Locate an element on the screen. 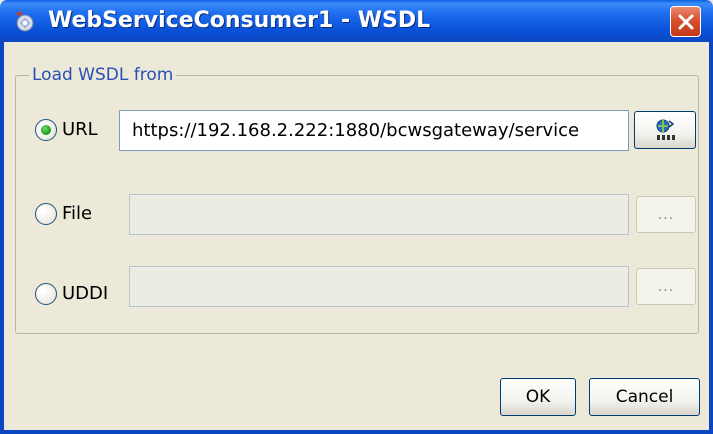 Image resolution: width=713 pixels, height=434 pixels. radio-selected-dot is located at coordinates (46, 130).